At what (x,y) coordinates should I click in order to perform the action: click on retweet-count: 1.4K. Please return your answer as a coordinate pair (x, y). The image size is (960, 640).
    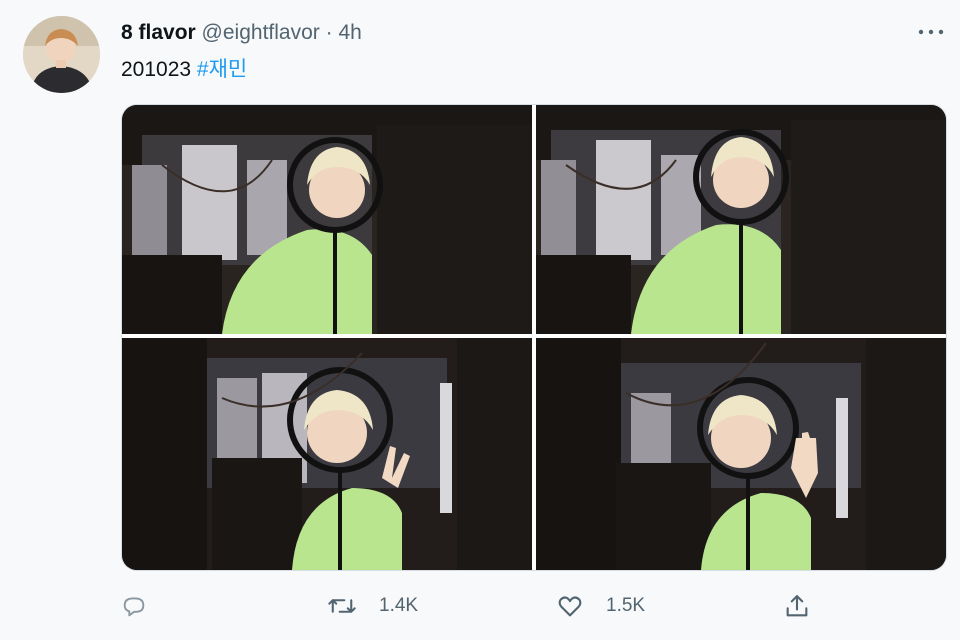
    Looking at the image, I should click on (399, 605).